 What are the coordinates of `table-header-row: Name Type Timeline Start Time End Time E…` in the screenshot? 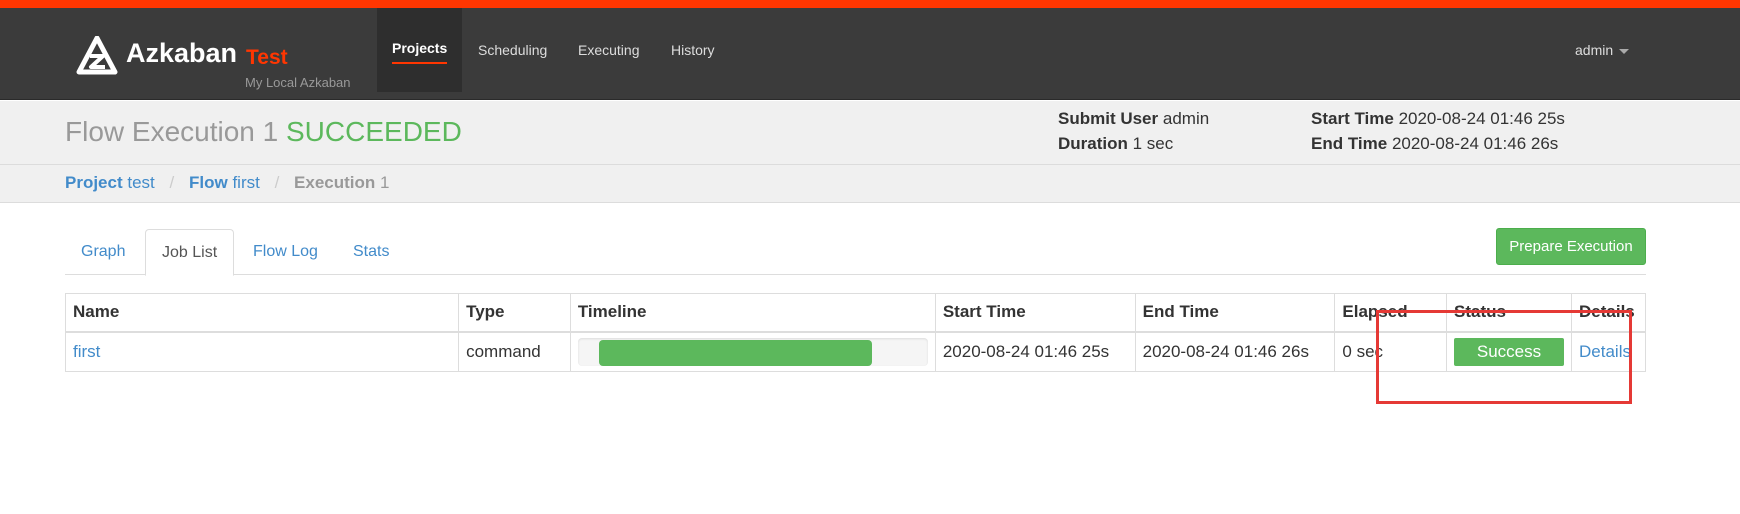 It's located at (855, 313).